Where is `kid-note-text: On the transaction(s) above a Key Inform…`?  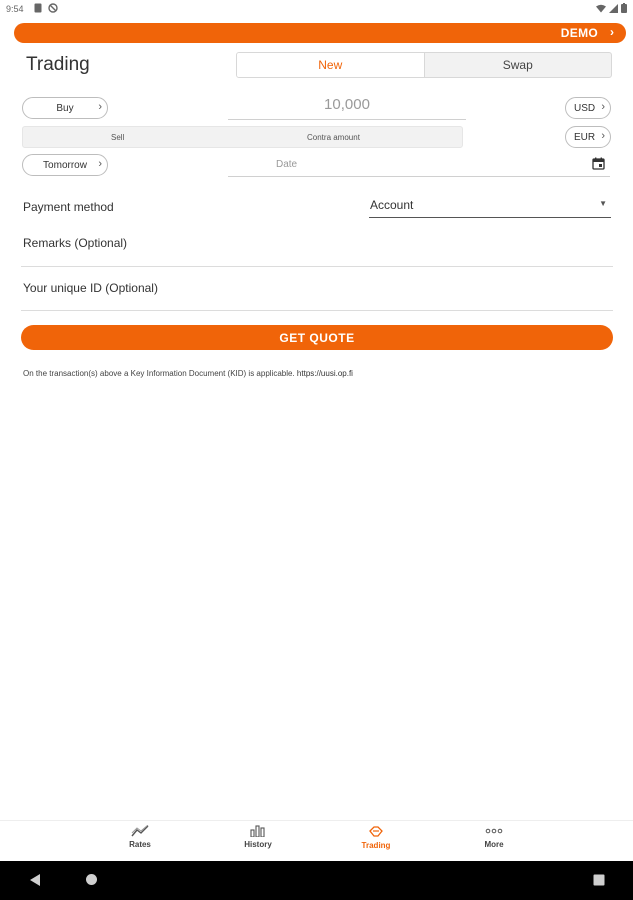 kid-note-text: On the transaction(s) above a Key Inform… is located at coordinates (159, 373).